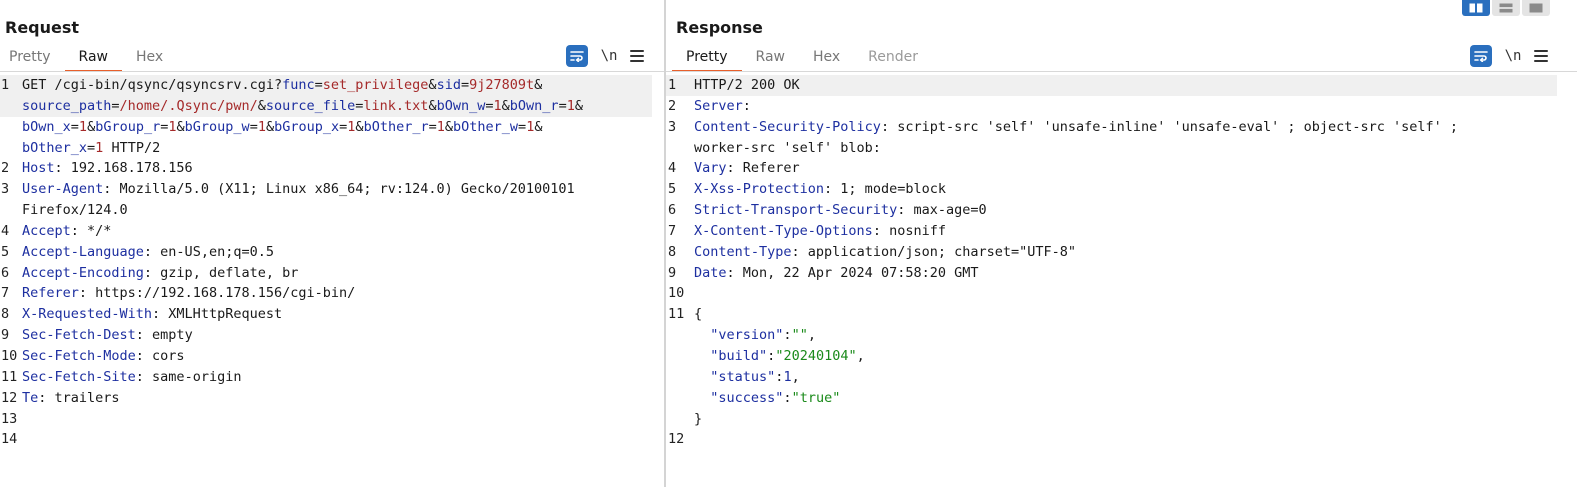 The image size is (1577, 487). Describe the element at coordinates (149, 58) in the screenshot. I see `request-tab-hex: Hex` at that location.